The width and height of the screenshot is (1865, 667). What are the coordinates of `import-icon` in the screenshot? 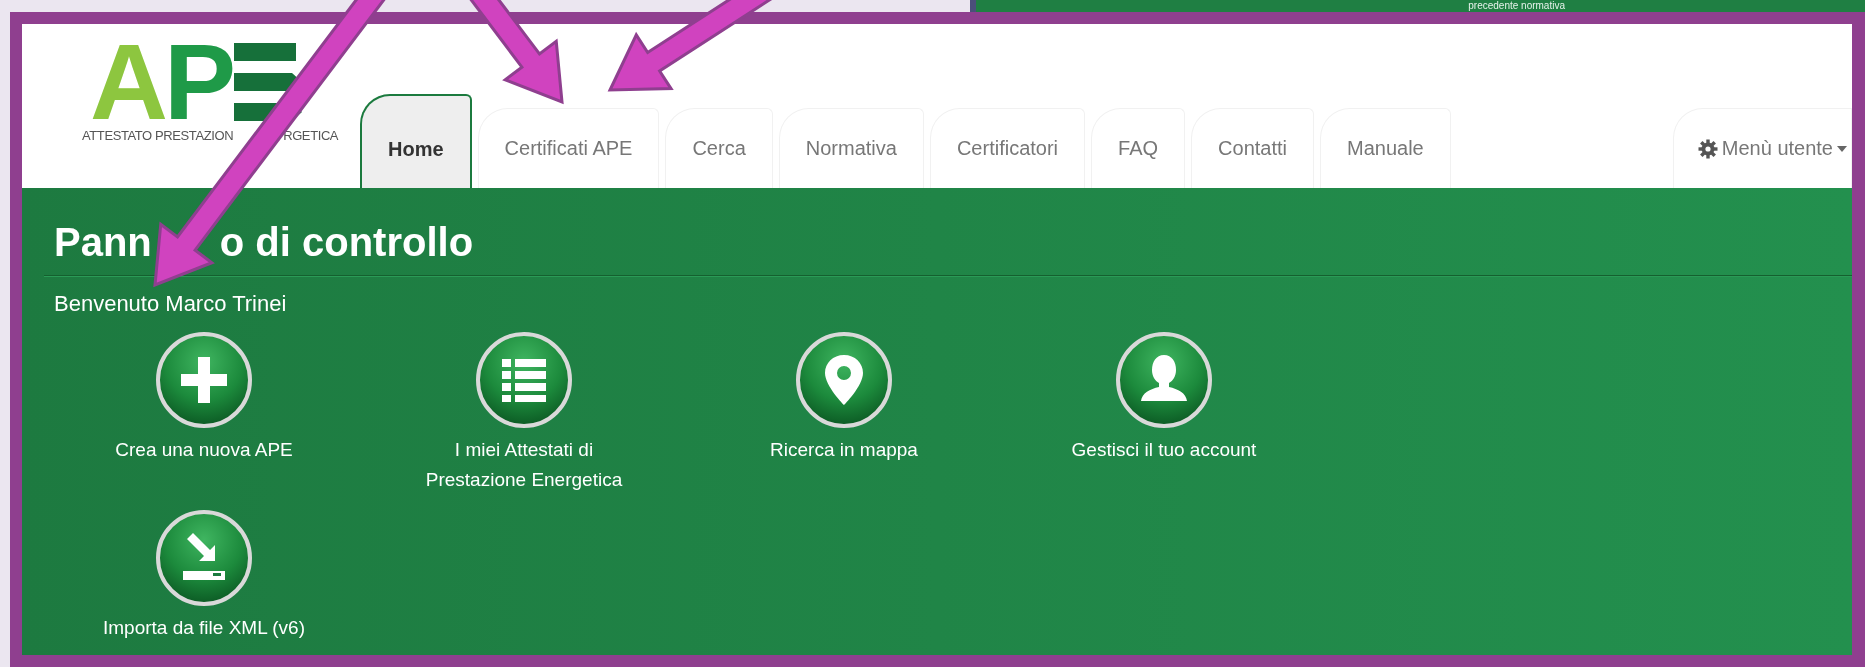 It's located at (204, 558).